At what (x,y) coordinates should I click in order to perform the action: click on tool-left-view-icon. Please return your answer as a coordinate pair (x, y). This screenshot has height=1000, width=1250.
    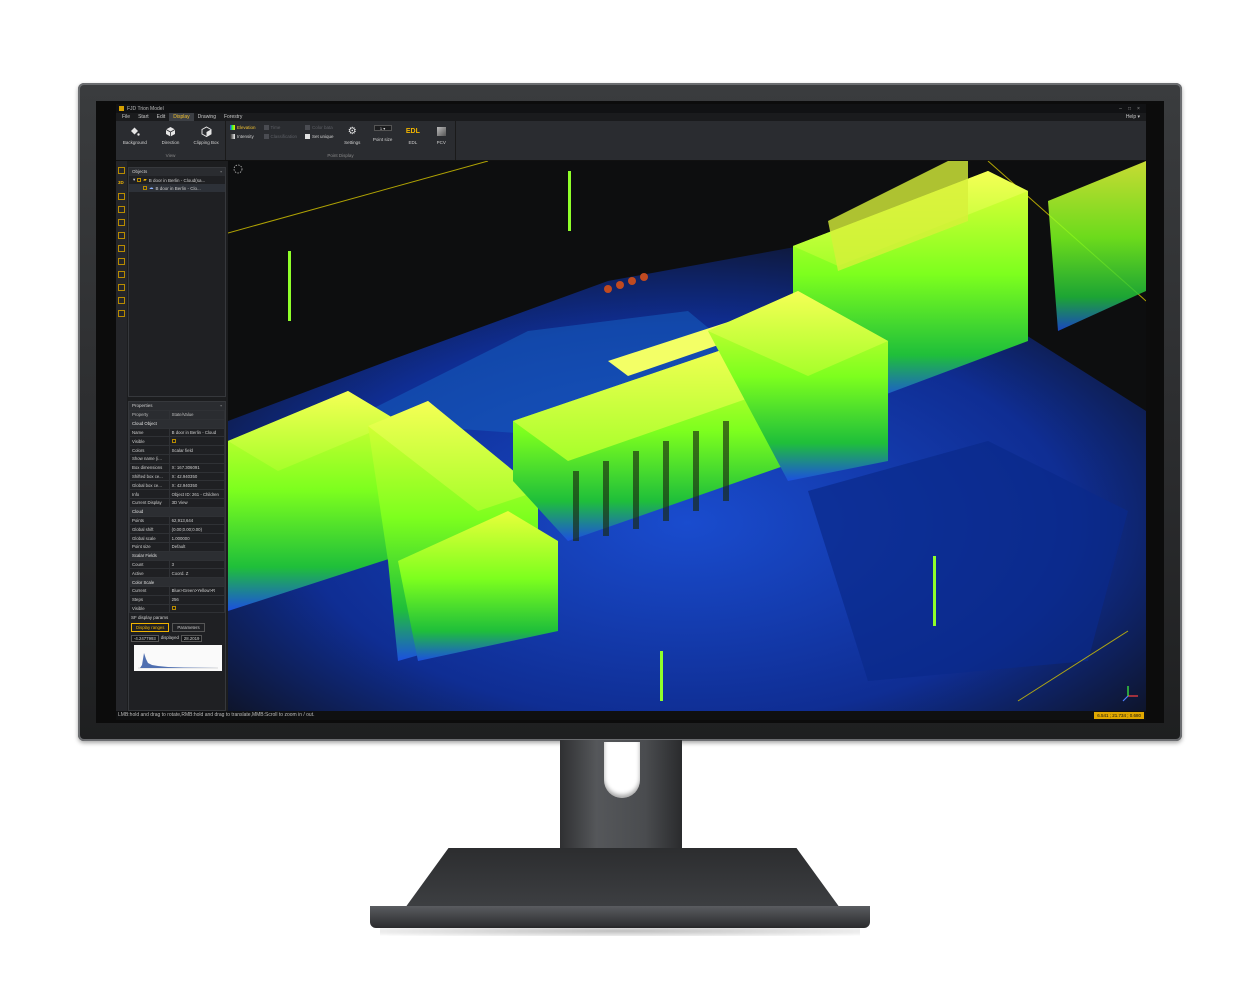
    Looking at the image, I should click on (121, 235).